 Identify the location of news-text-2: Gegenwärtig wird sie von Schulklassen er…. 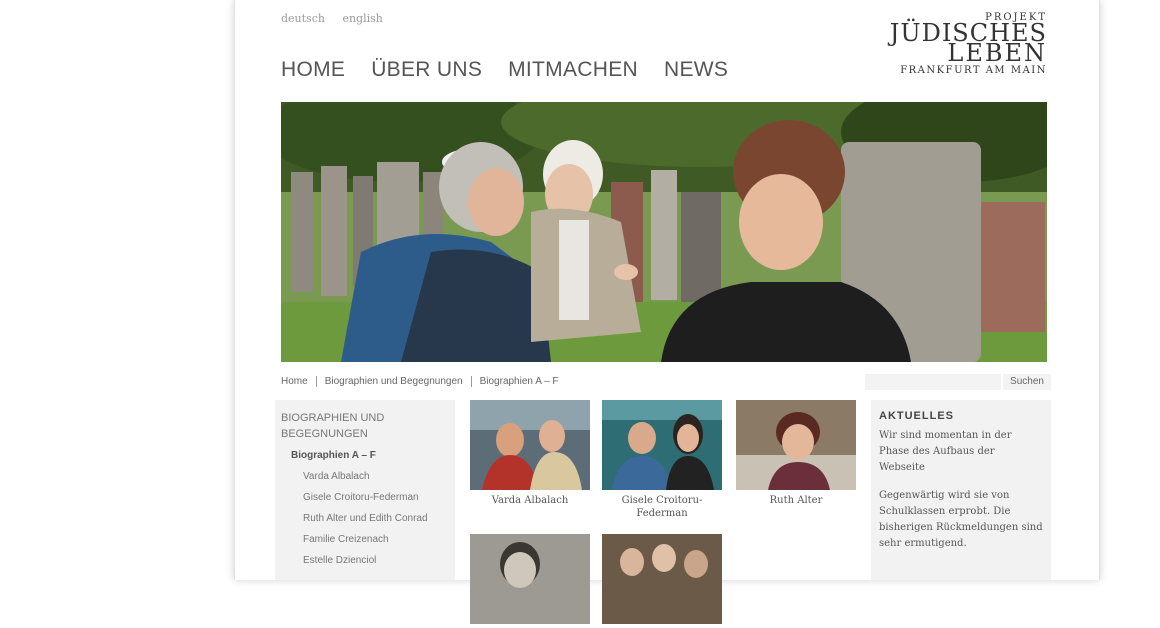
(961, 519).